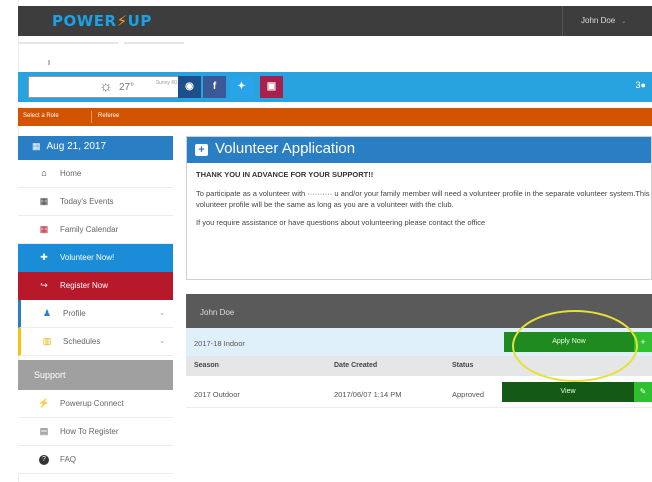 The height and width of the screenshot is (482, 652). I want to click on plus-icon: +, so click(643, 342).